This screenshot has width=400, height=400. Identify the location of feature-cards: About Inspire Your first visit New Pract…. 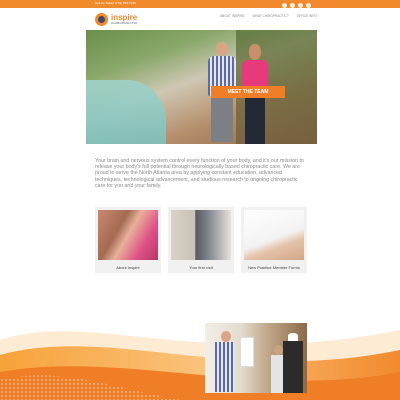
(201, 240).